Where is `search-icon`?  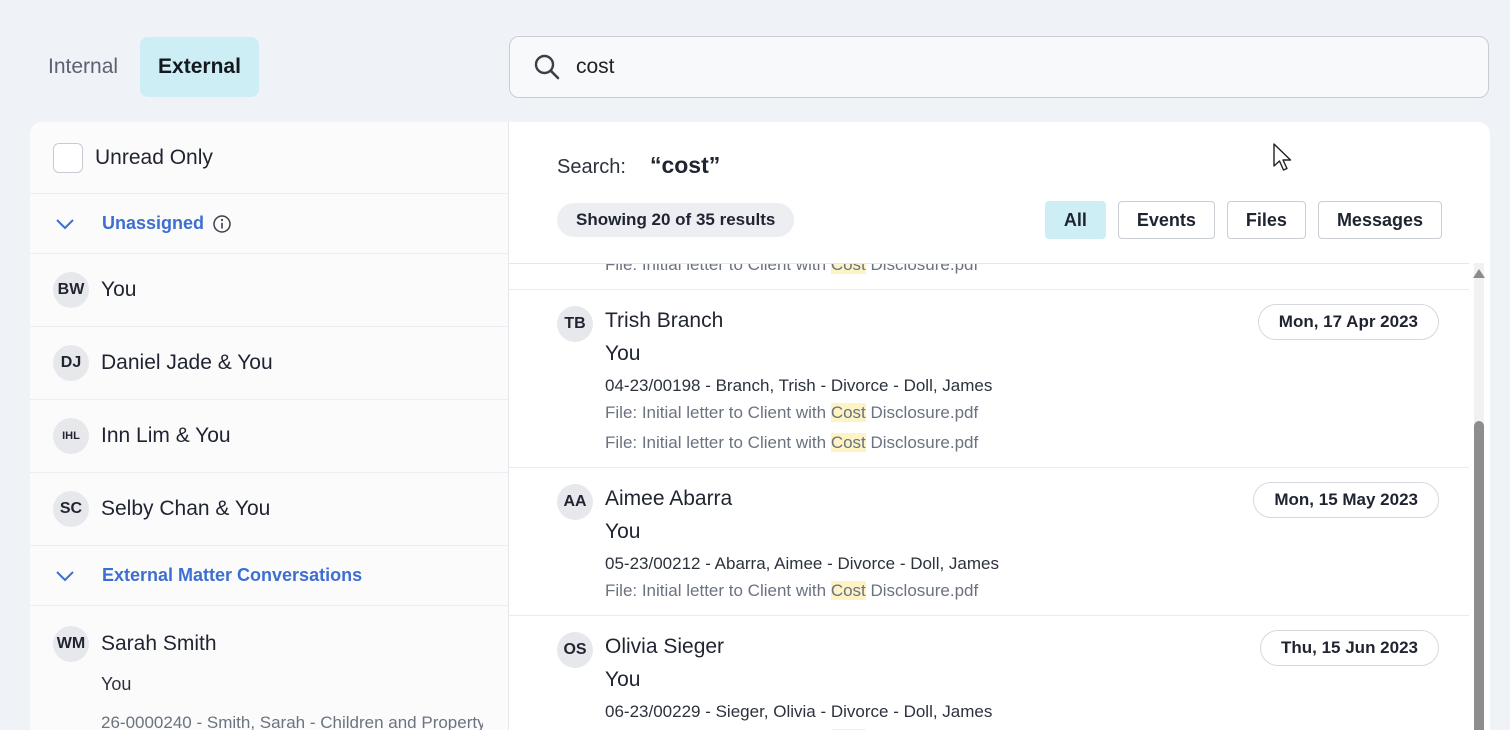 search-icon is located at coordinates (547, 67).